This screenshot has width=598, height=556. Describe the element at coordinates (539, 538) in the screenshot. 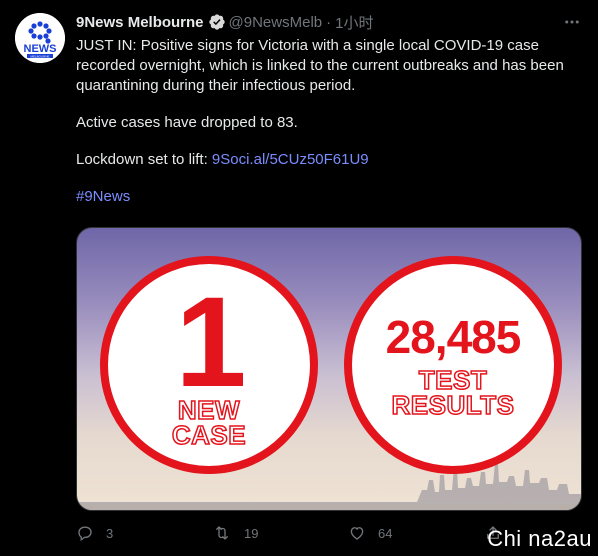

I see `watermark: Chi na2au` at that location.